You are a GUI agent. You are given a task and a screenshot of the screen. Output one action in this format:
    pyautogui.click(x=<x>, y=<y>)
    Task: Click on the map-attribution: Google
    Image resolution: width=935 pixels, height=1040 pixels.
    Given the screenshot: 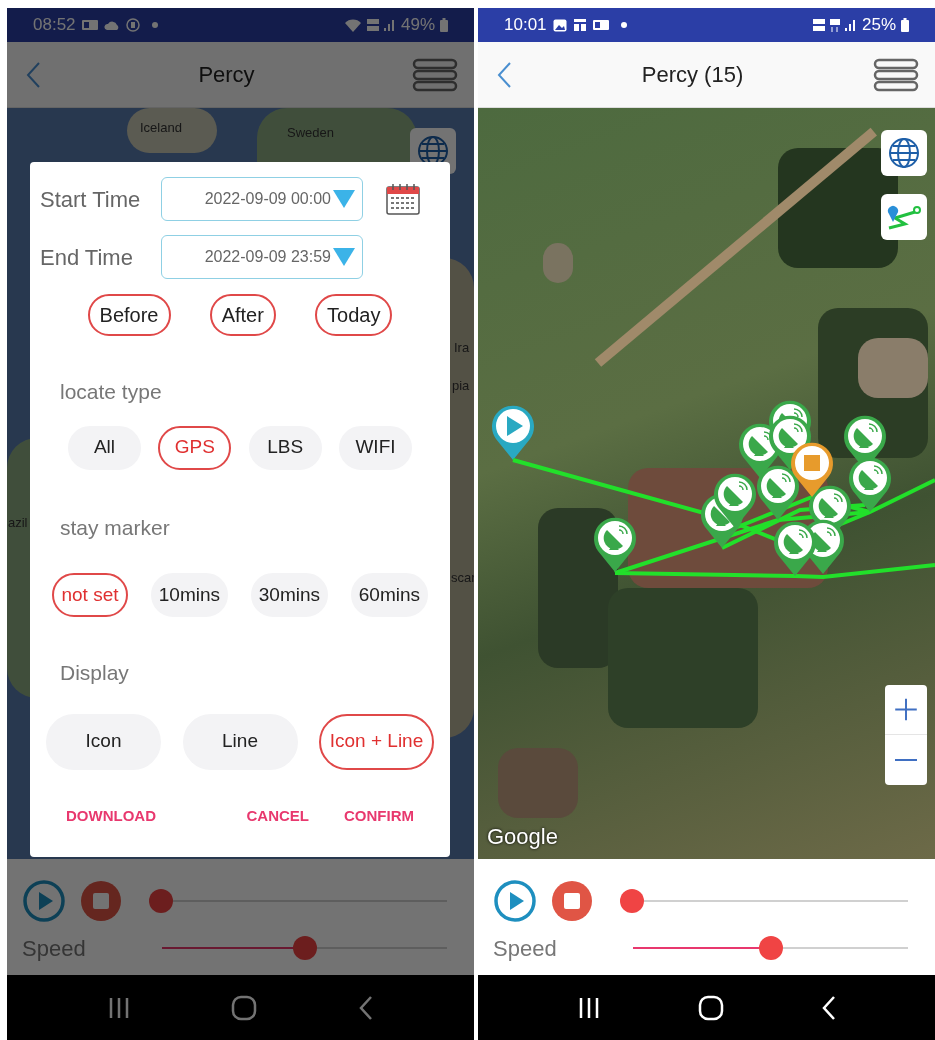 What is the action you would take?
    pyautogui.click(x=522, y=837)
    